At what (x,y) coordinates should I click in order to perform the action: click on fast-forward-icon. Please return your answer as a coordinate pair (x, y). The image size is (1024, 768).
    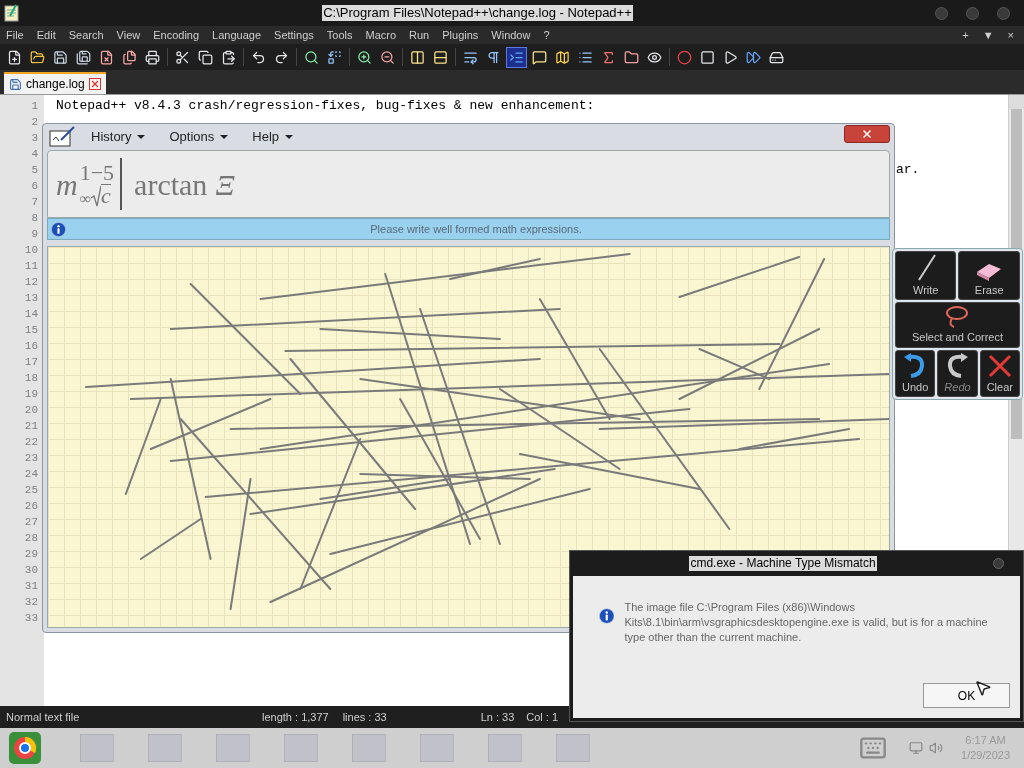
    Looking at the image, I should click on (753, 57).